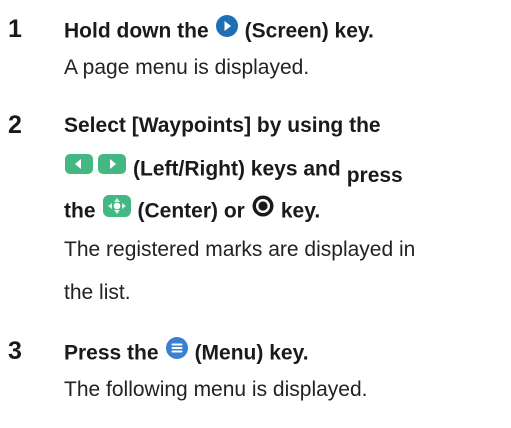 The height and width of the screenshot is (428, 511). What do you see at coordinates (15, 125) in the screenshot?
I see `step-number: 2` at bounding box center [15, 125].